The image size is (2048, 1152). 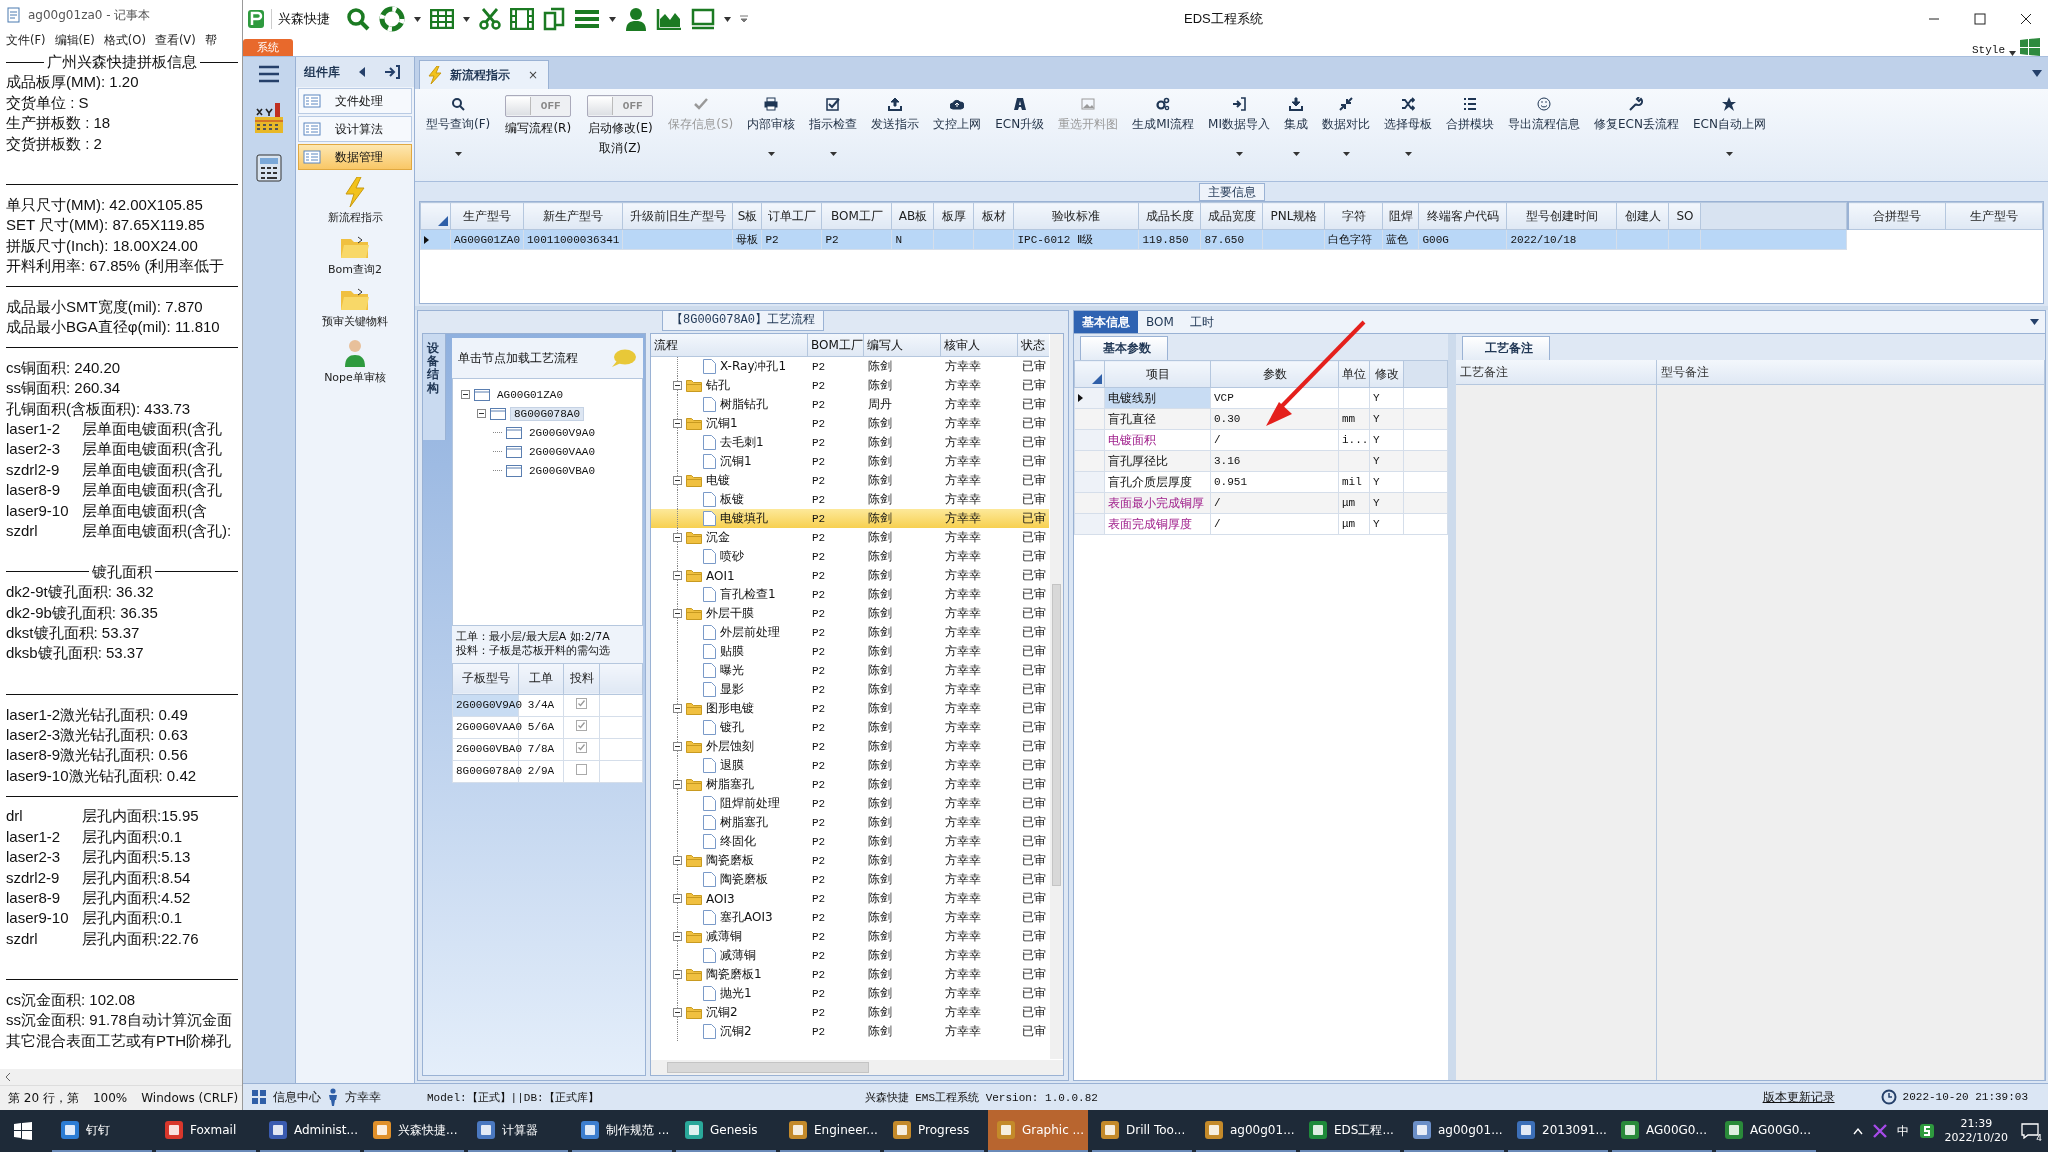 I want to click on menu-item: 查看(V), so click(x=175, y=40).